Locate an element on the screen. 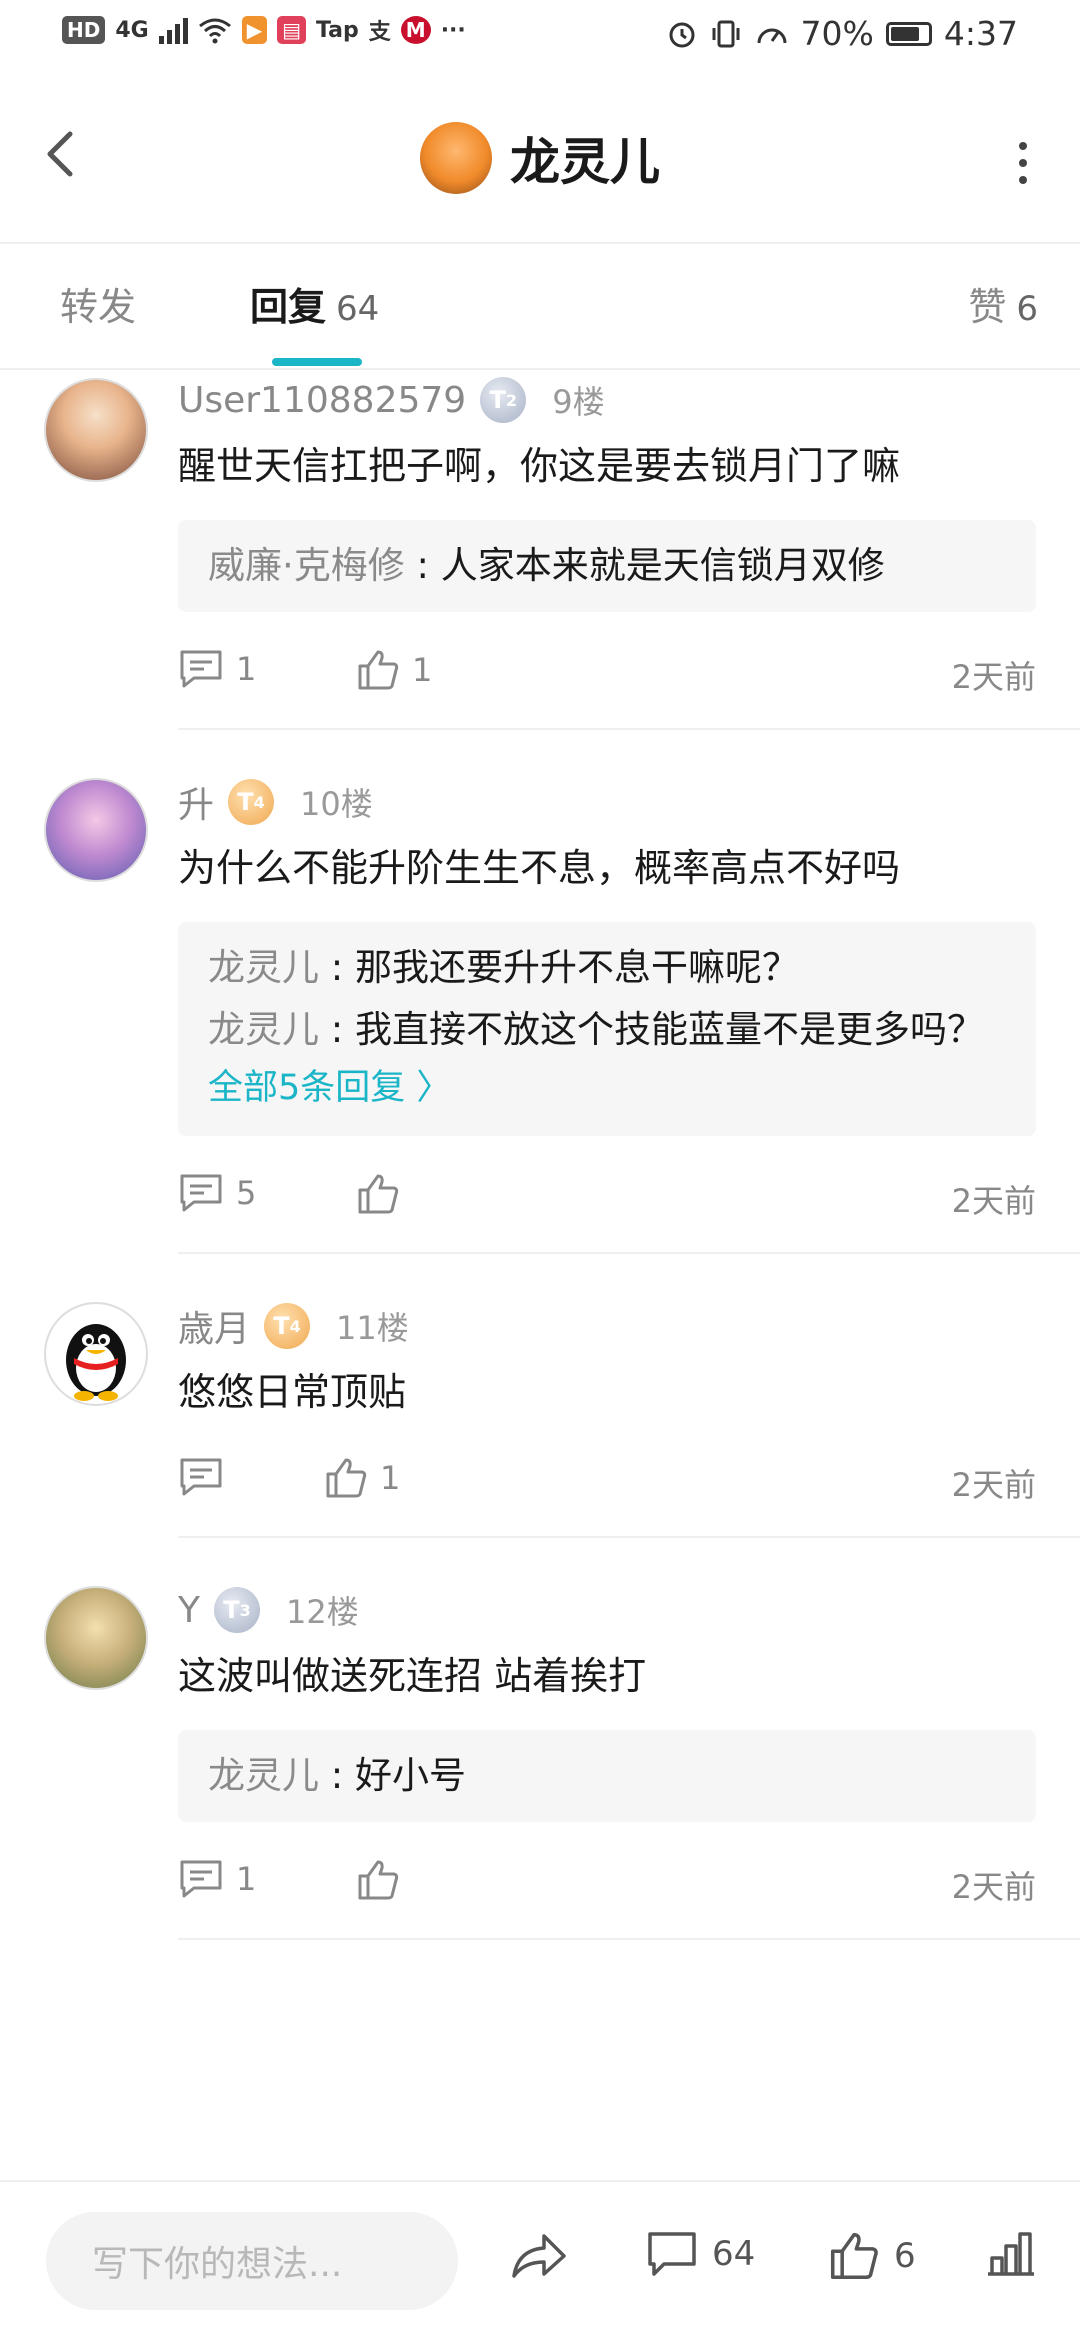 This screenshot has height=2342, width=1080. sub-reply: 龙灵儿 : 好小号 is located at coordinates (607, 1776).